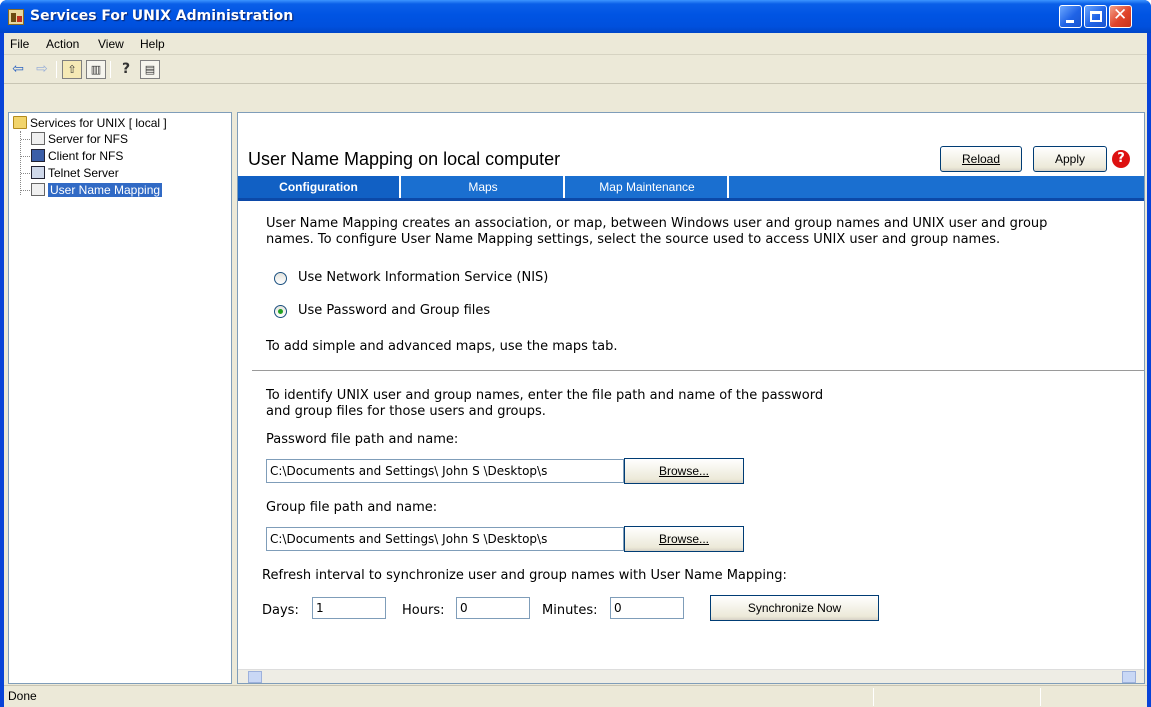 The height and width of the screenshot is (707, 1151). What do you see at coordinates (280, 311) in the screenshot?
I see `files-radio` at bounding box center [280, 311].